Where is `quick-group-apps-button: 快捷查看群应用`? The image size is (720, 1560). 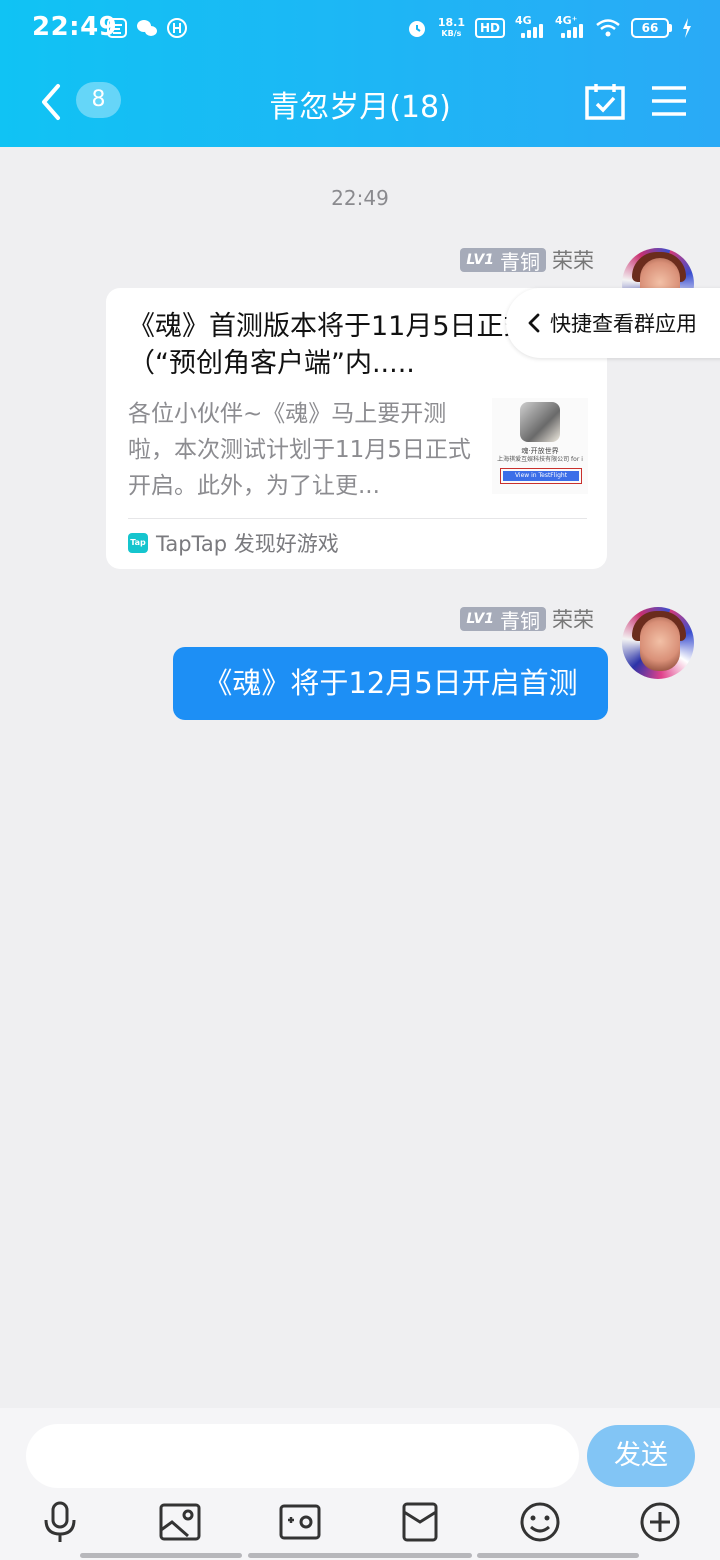
quick-group-apps-button: 快捷查看群应用 is located at coordinates (613, 323).